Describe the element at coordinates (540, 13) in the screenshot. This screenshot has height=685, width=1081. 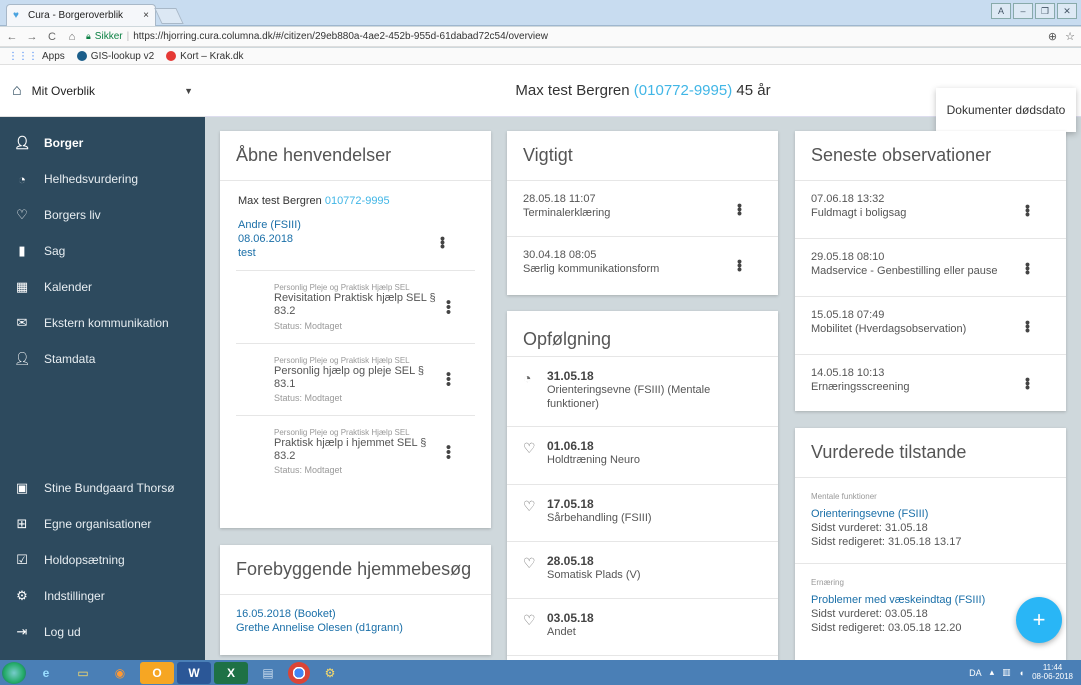
I see `browser-titlebar: ♥ Cura - Borgeroverblik × A – ❐ ✕` at that location.